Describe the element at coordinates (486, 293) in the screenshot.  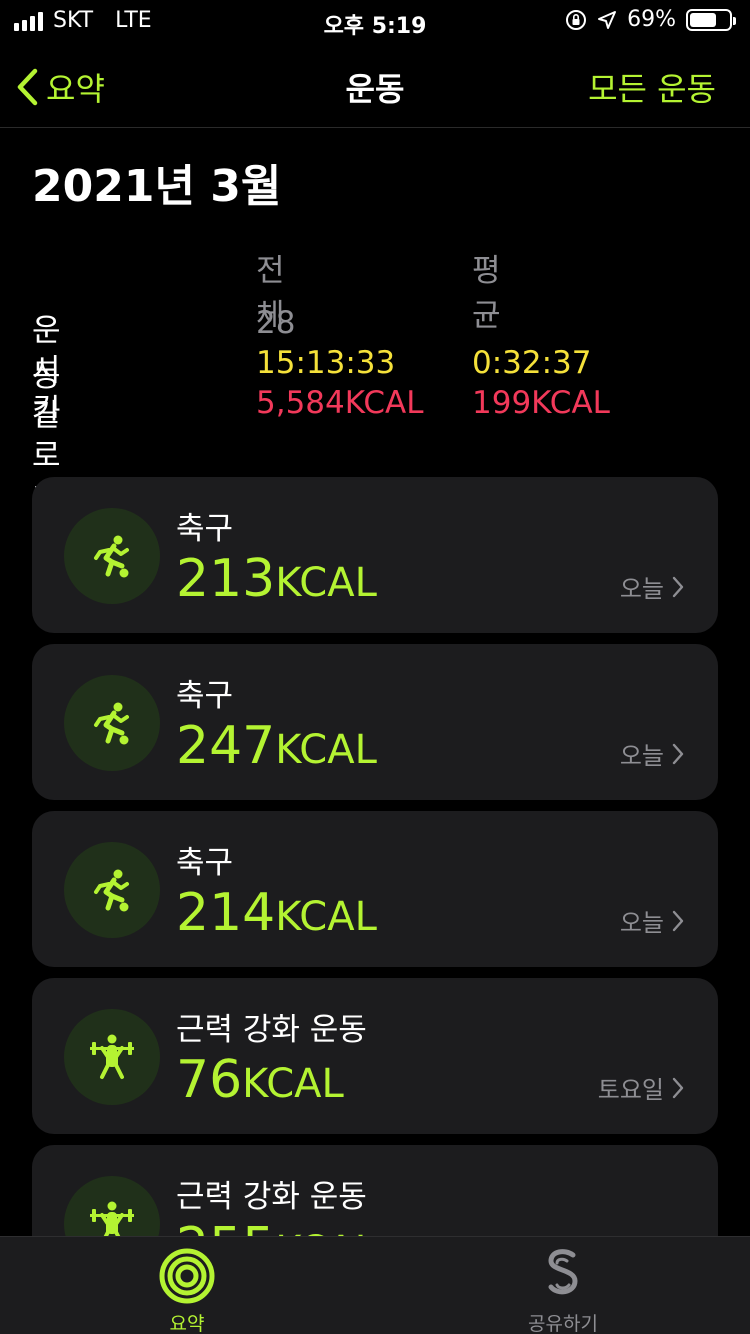
I see `stats-header-average: 평균` at that location.